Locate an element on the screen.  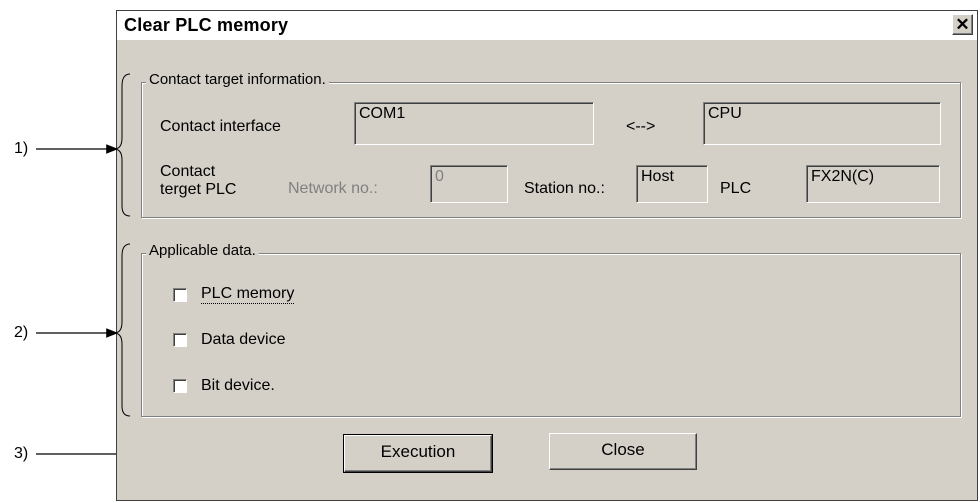
plc-memory-checkbox-label: PLC memory is located at coordinates (248, 294).